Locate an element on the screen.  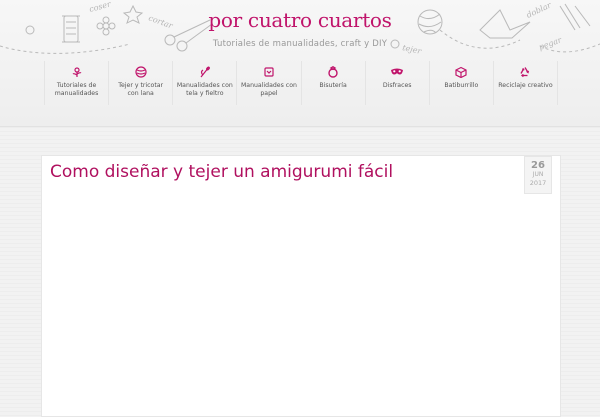
nav-label: Manualidades con papel is located at coordinates (268, 89).